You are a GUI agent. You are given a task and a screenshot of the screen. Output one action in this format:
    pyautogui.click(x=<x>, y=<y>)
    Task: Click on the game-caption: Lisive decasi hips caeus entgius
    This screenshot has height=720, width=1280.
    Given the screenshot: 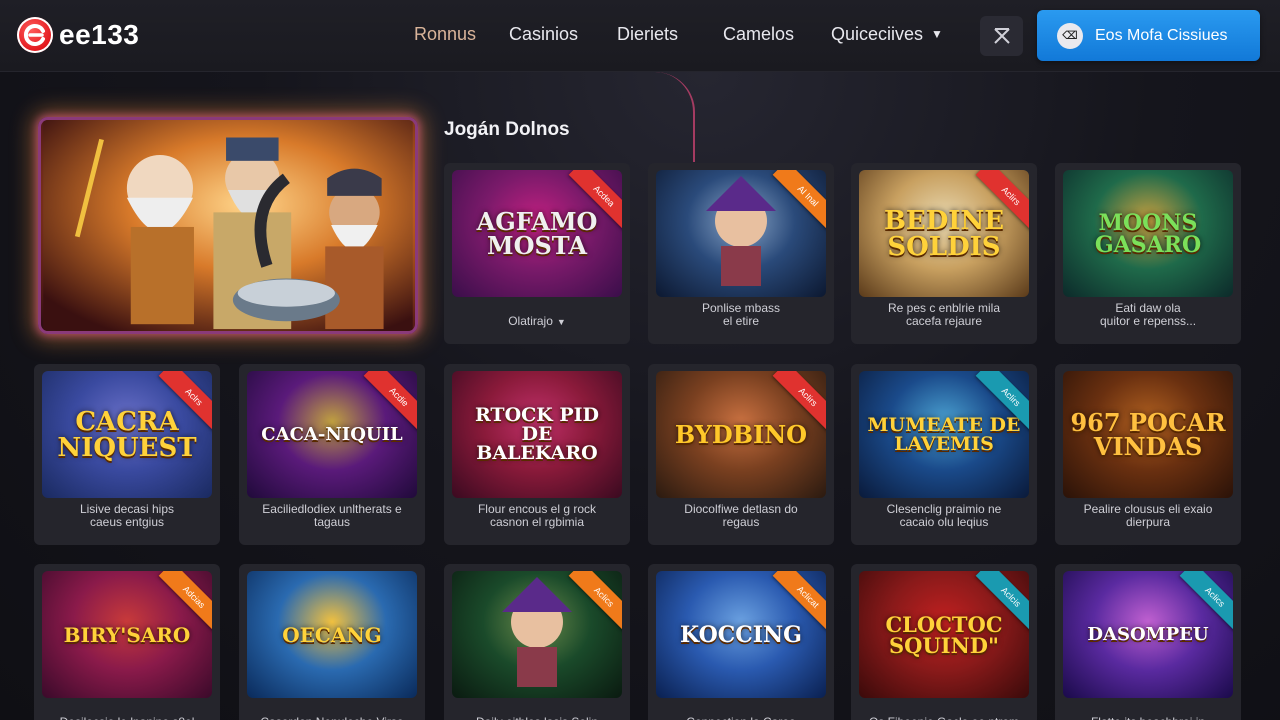 What is the action you would take?
    pyautogui.click(x=127, y=516)
    